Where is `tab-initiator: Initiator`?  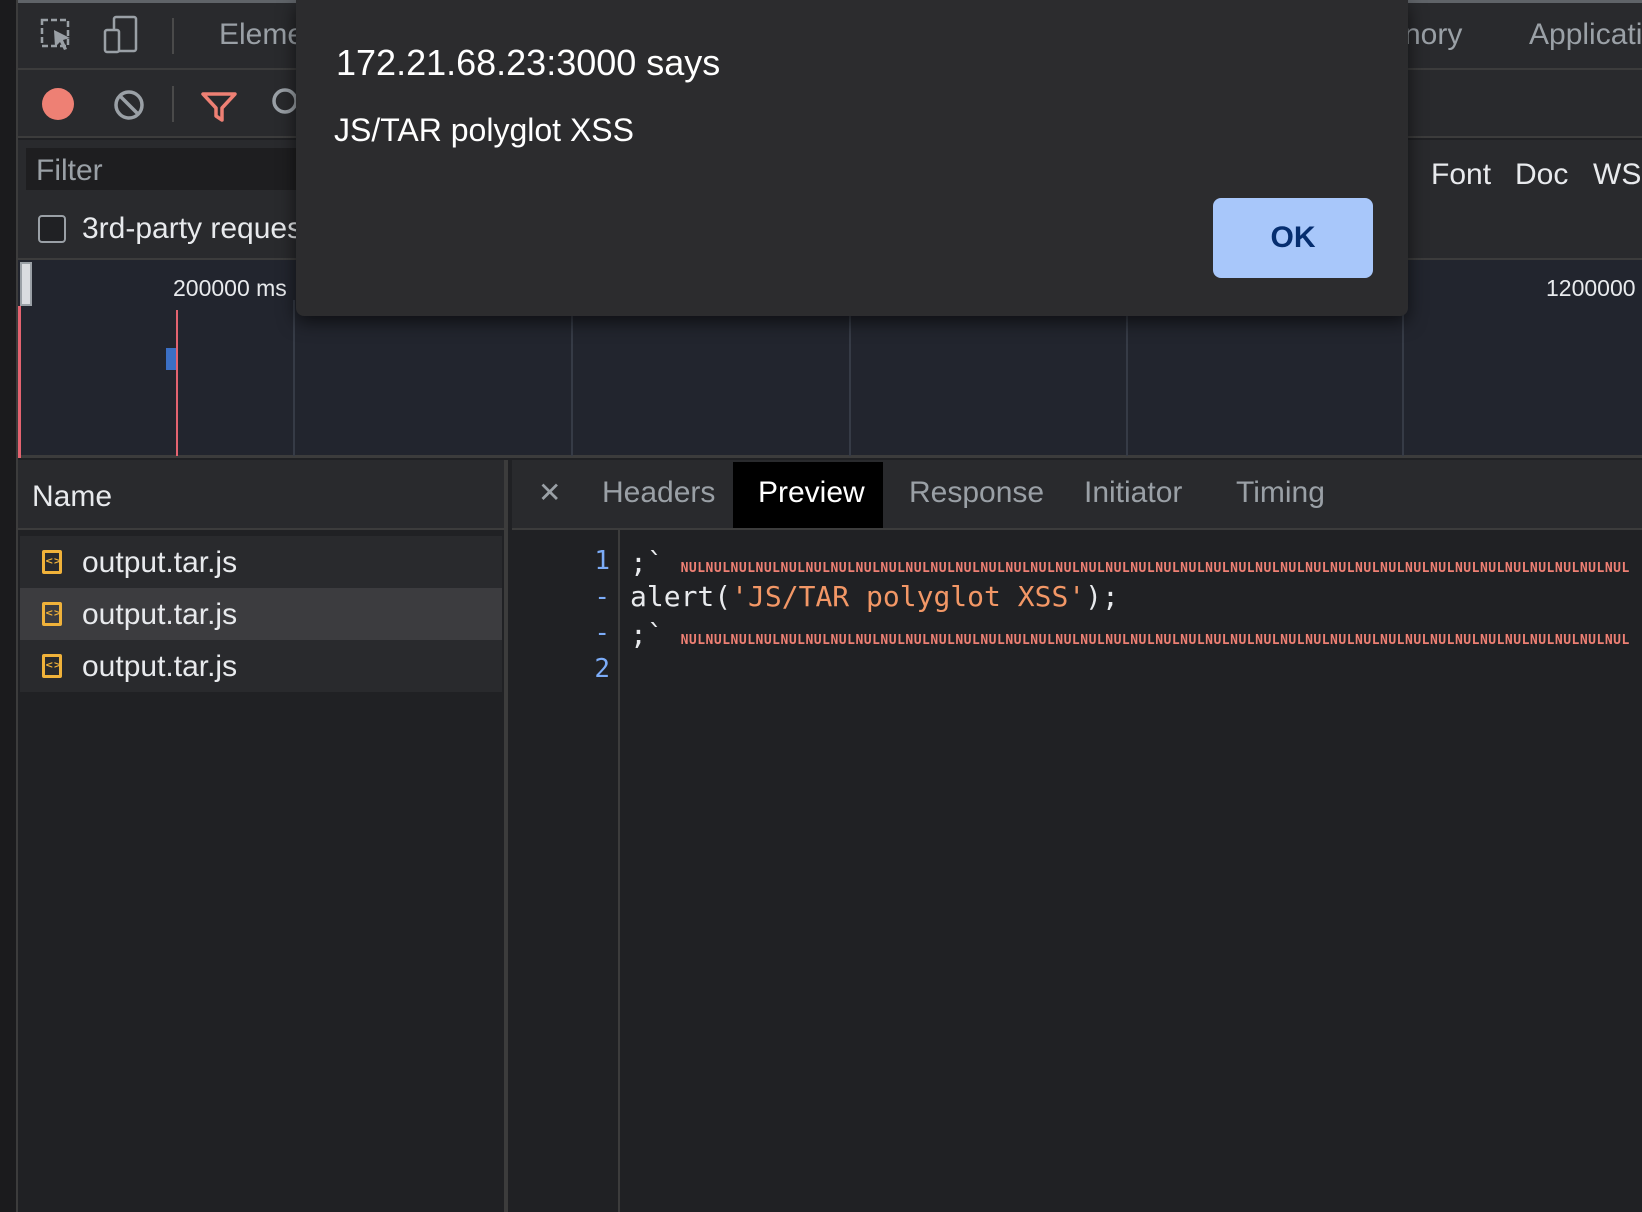 tab-initiator: Initiator is located at coordinates (1133, 493).